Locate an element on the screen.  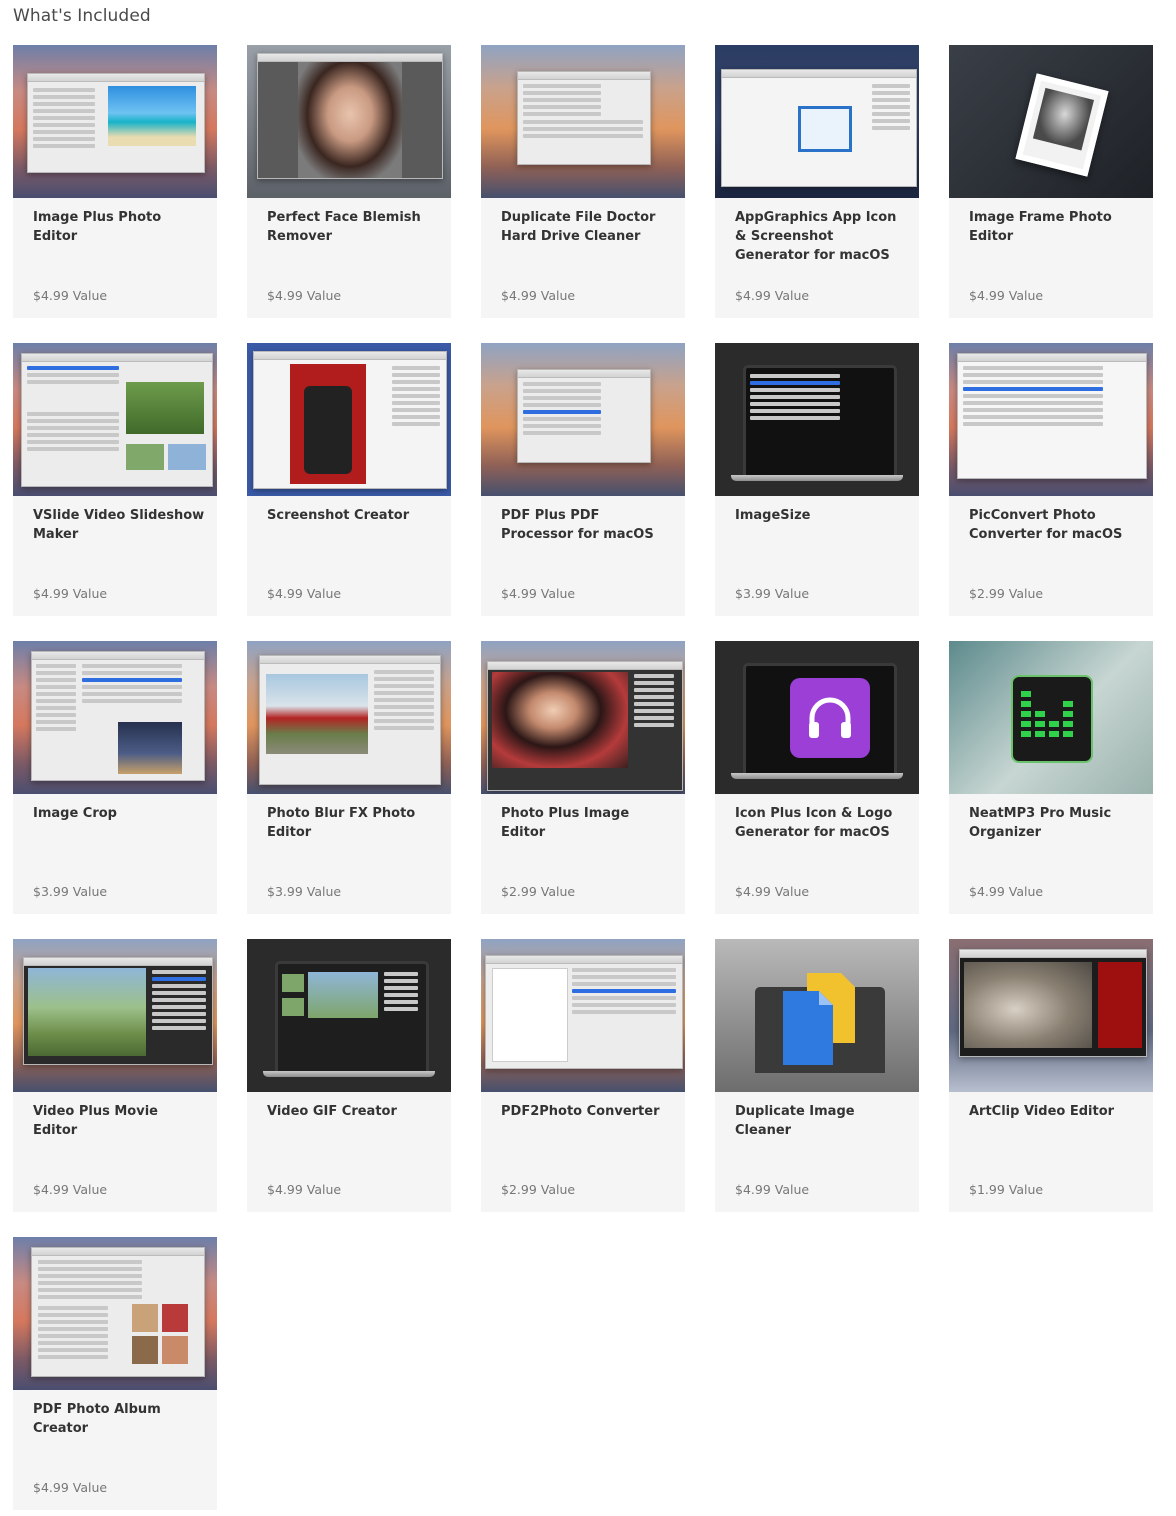
product-card: Photo Blur FX Photo Editor $3.99 Value is located at coordinates (349, 777).